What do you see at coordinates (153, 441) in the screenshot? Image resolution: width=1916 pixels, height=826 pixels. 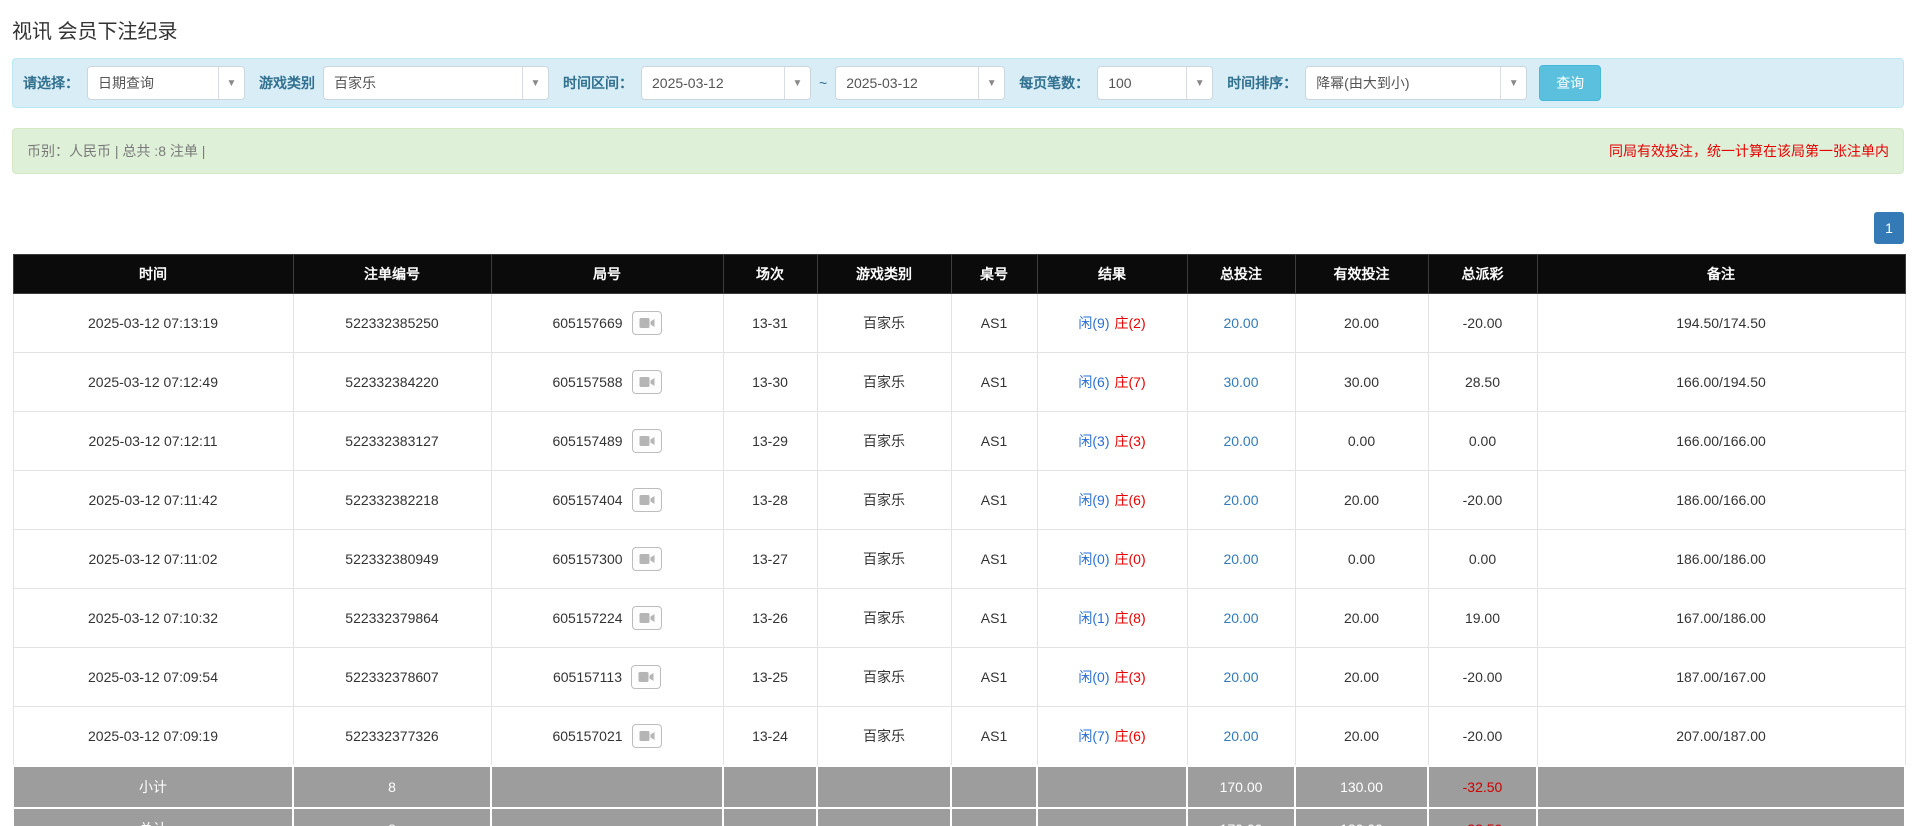 I see `cell-time: 2025-03-12 07:12:11` at bounding box center [153, 441].